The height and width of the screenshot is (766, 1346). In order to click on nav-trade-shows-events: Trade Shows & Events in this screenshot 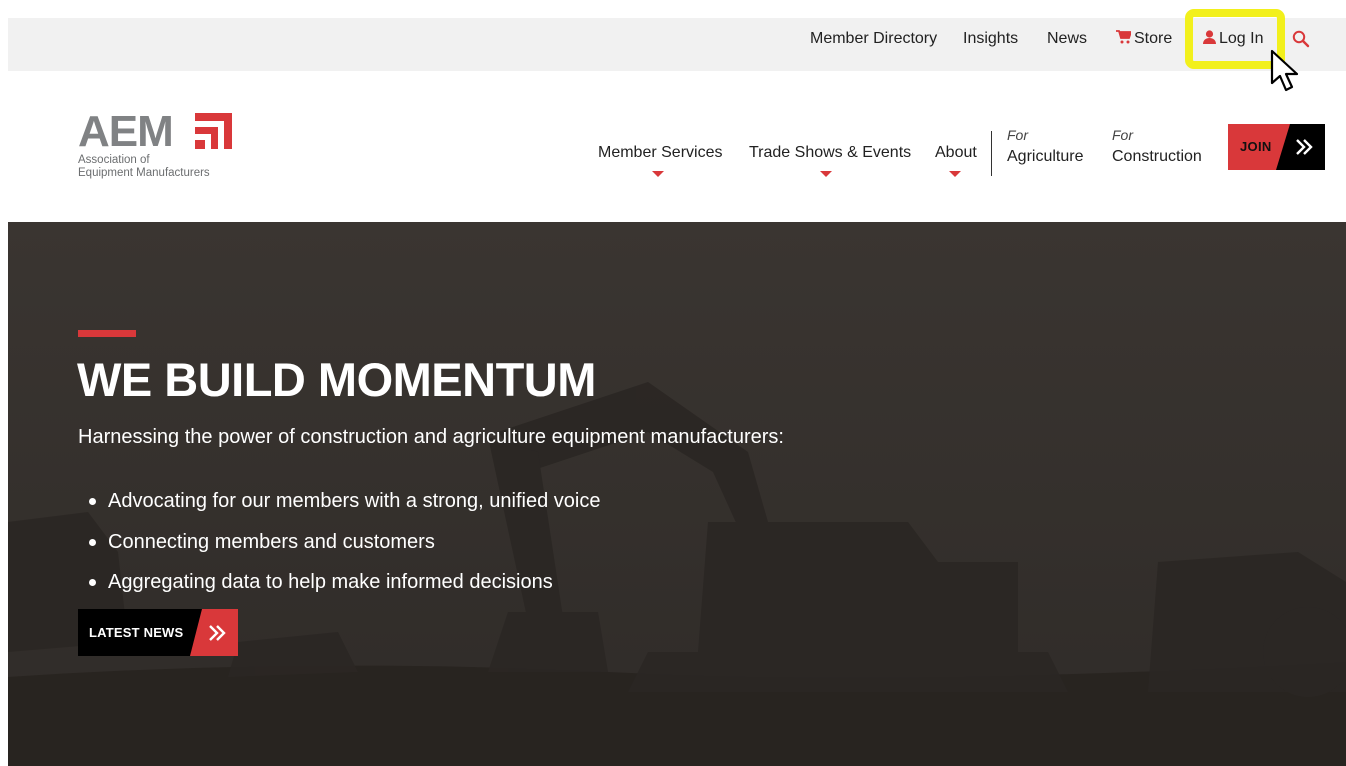, I will do `click(830, 153)`.